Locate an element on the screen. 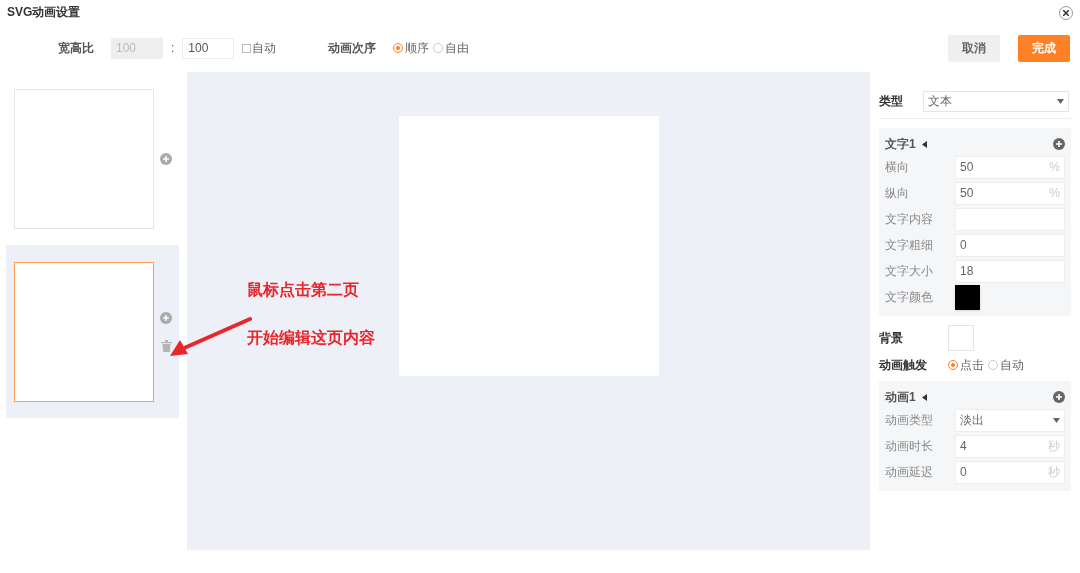  background-swatch is located at coordinates (961, 338).